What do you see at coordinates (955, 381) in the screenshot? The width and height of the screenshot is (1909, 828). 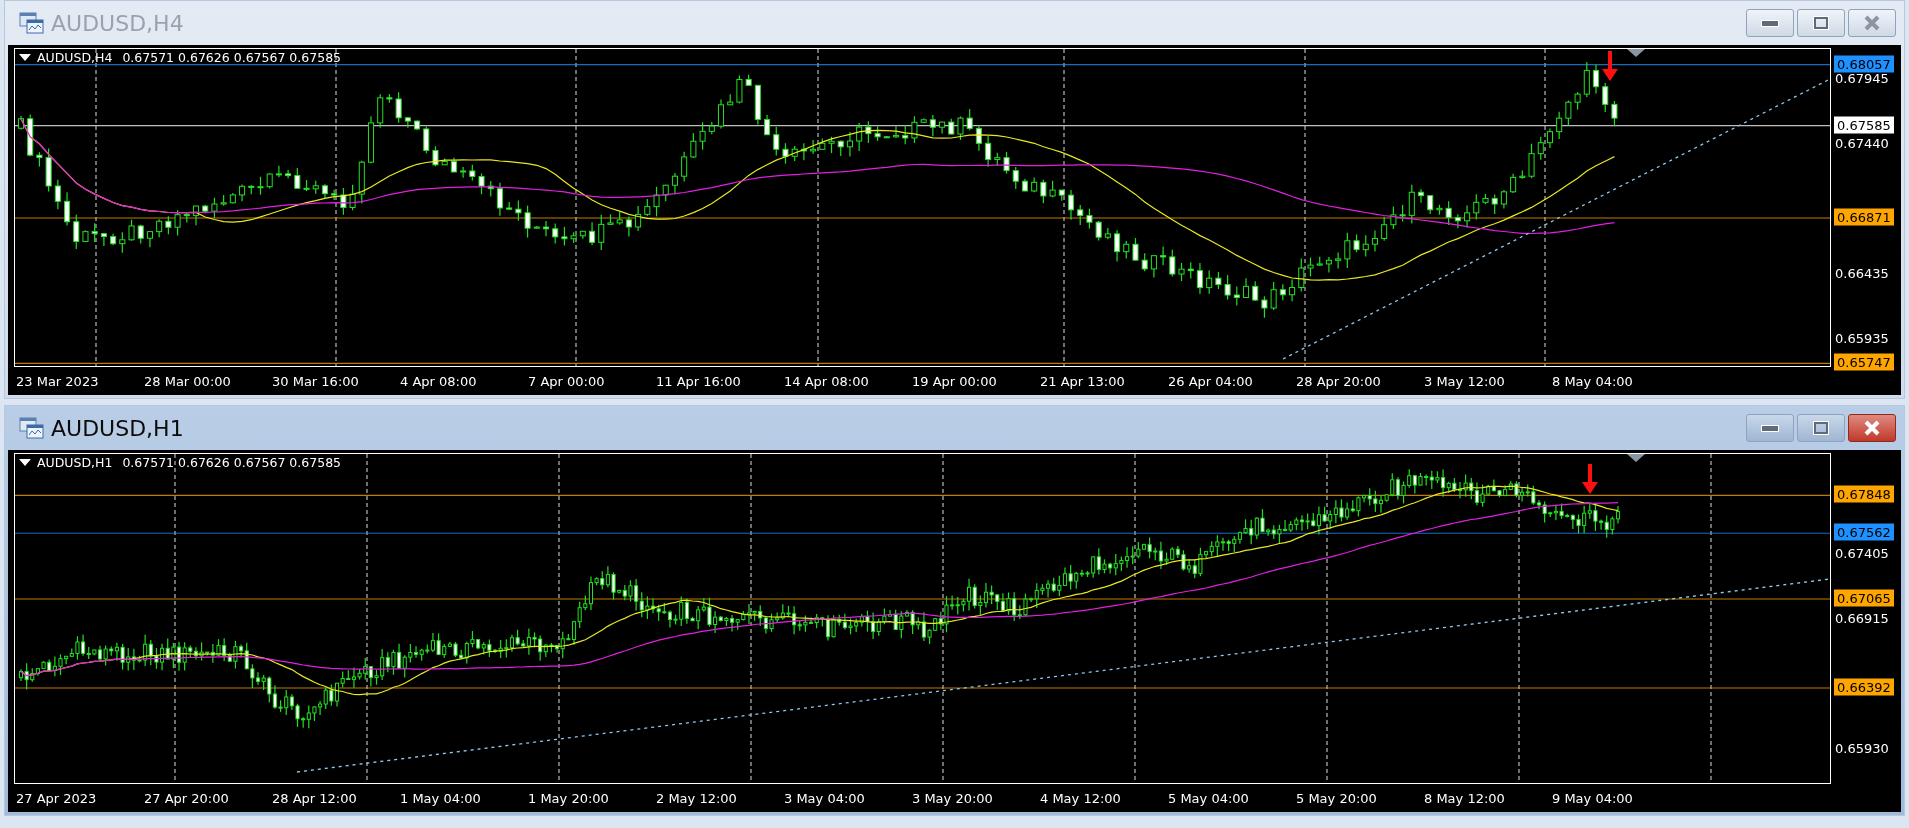 I see `time-axis-label: 19 Apr 00:00` at bounding box center [955, 381].